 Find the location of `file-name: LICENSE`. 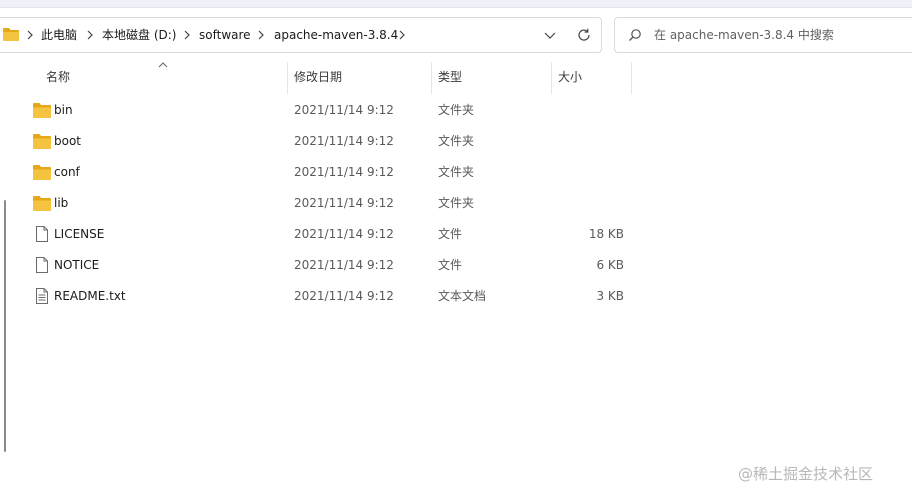

file-name: LICENSE is located at coordinates (79, 234).